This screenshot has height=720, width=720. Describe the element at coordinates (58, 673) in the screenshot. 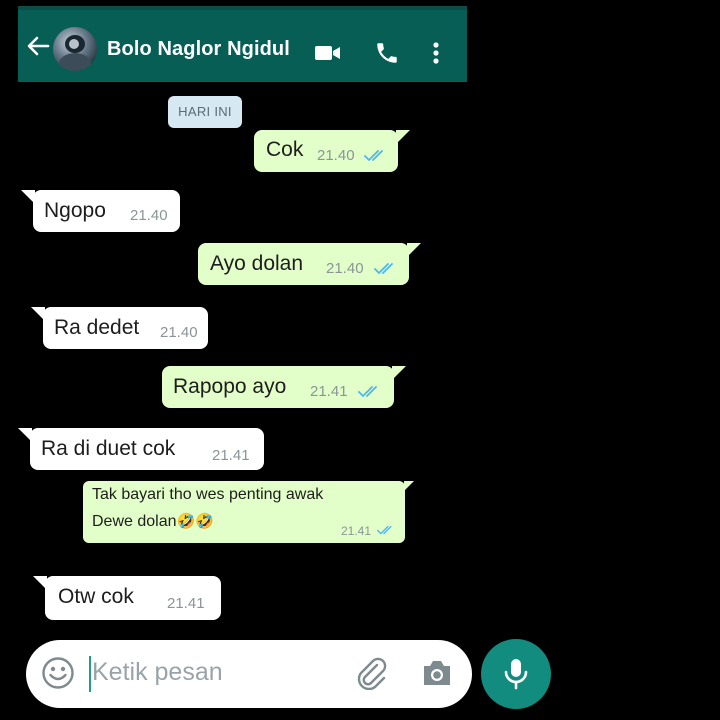

I see `emoji-icon` at that location.